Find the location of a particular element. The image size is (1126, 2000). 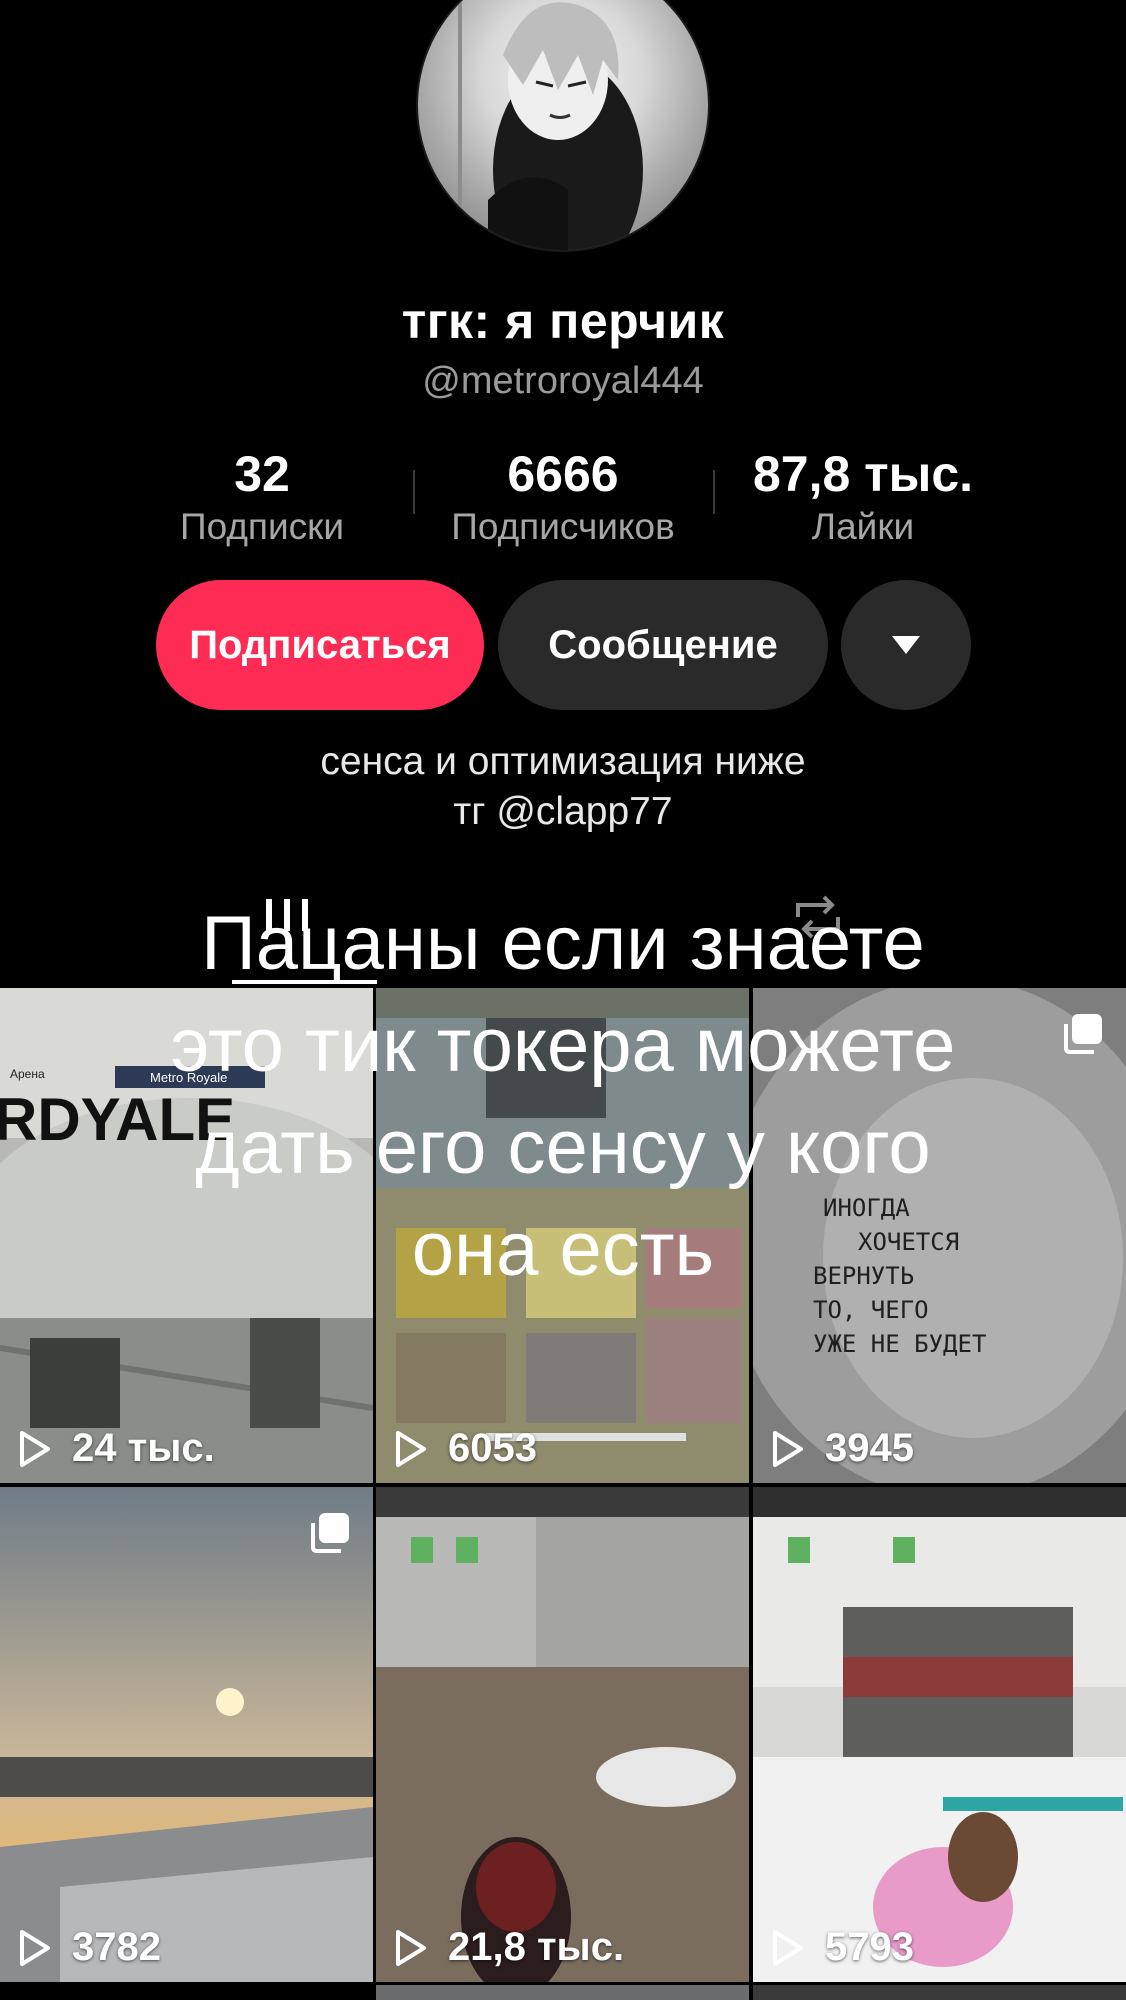

wall-text: ТО, ЧЕГО is located at coordinates (871, 1310).